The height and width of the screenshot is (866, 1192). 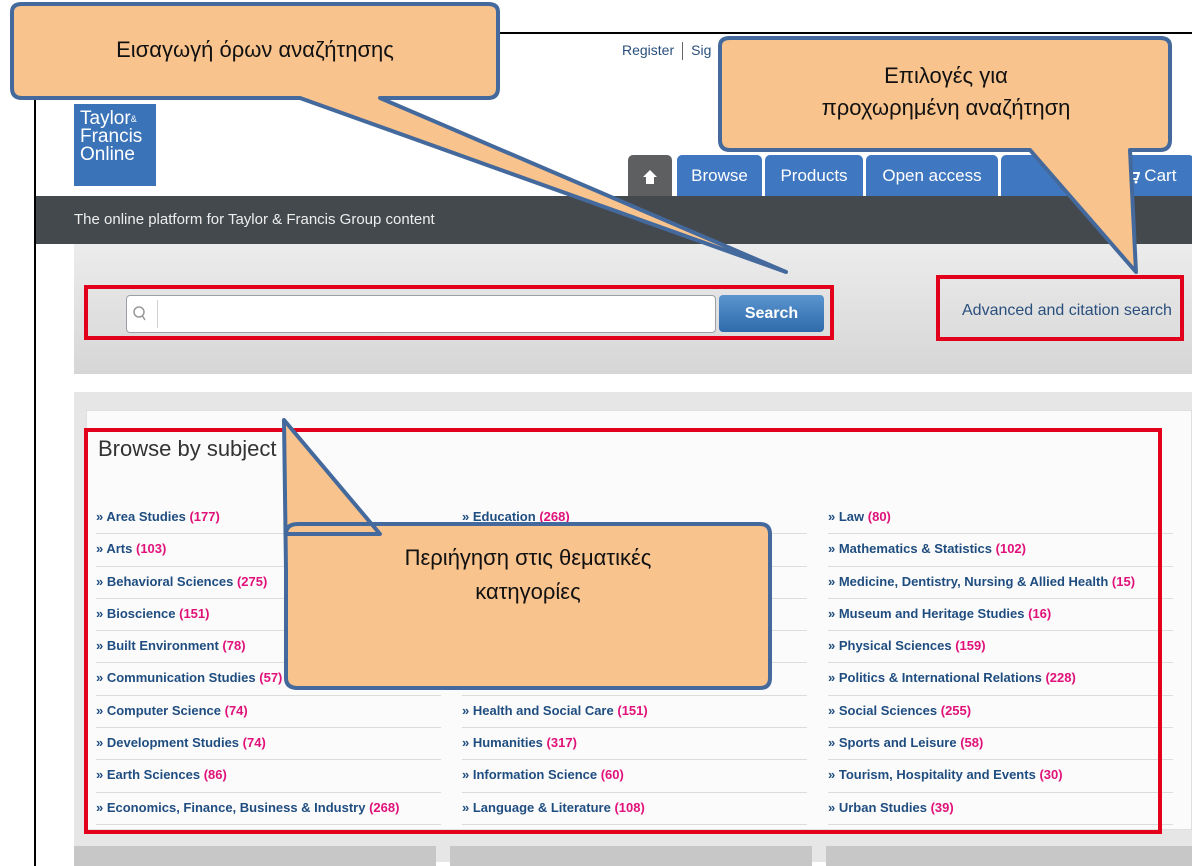 What do you see at coordinates (946, 75) in the screenshot?
I see `callout-advanced-line-1: Επιλογές για` at bounding box center [946, 75].